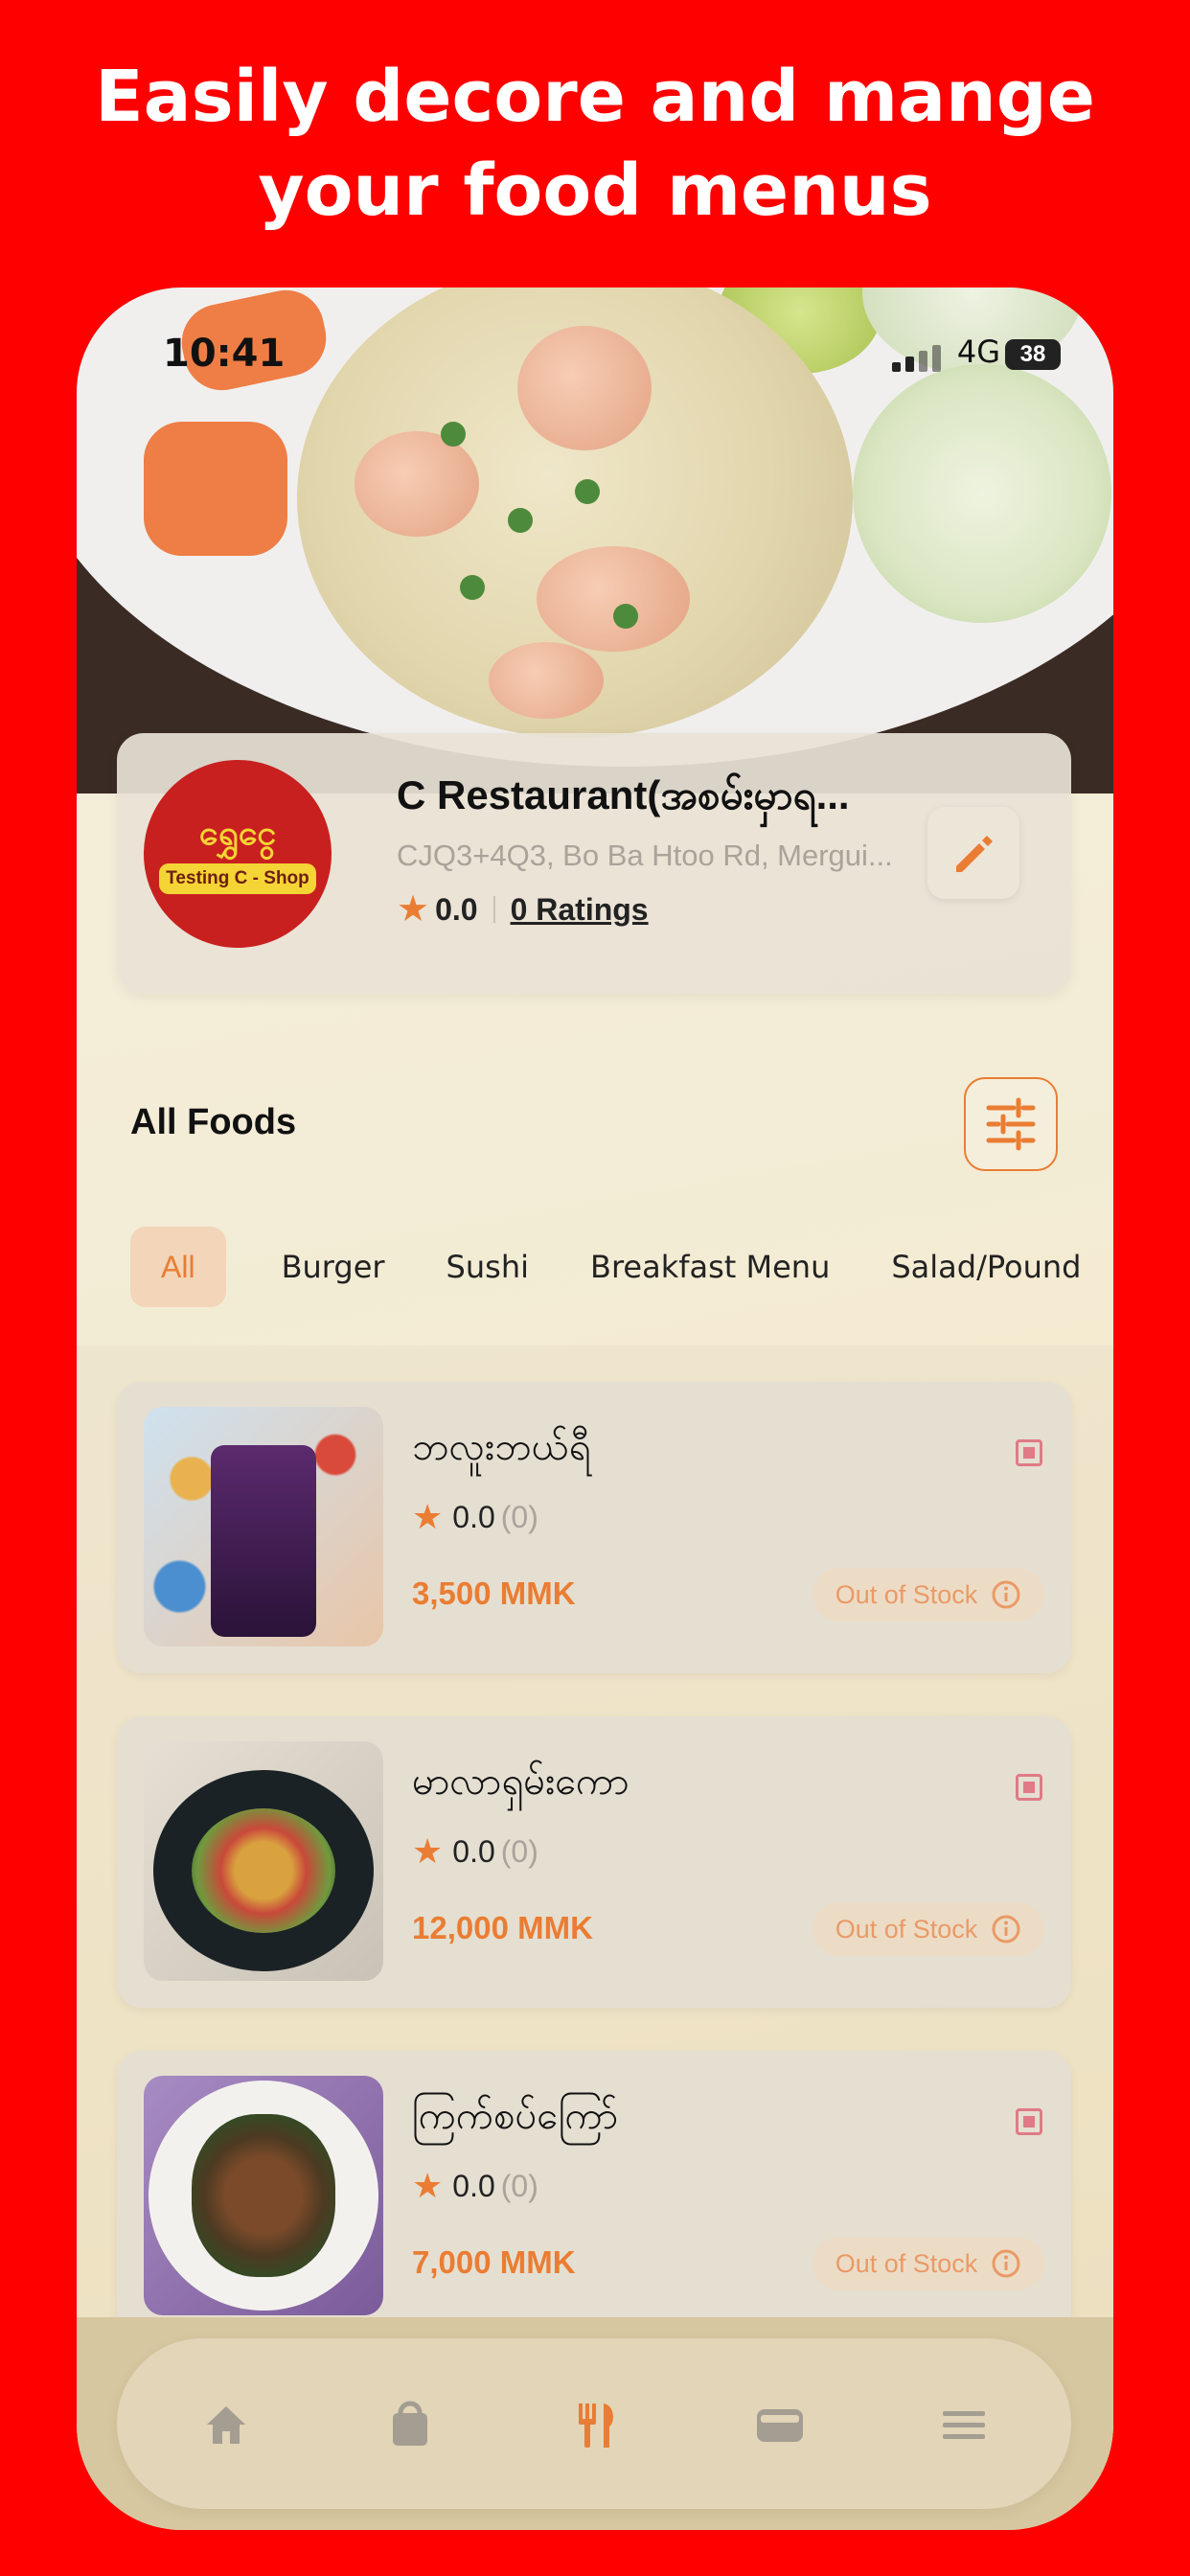 This screenshot has width=1190, height=2576. I want to click on food-price: 3,500 MMK, so click(494, 1593).